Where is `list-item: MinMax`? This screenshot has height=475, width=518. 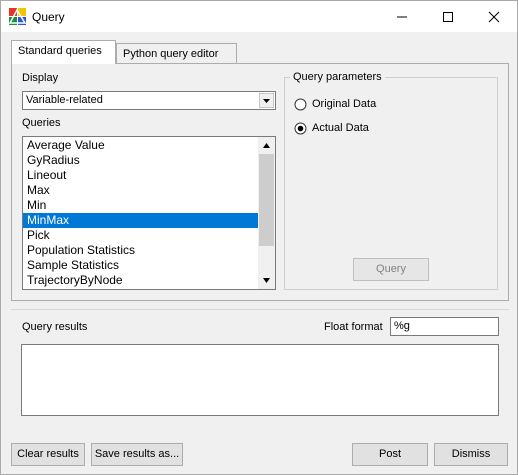 list-item: MinMax is located at coordinates (141, 220).